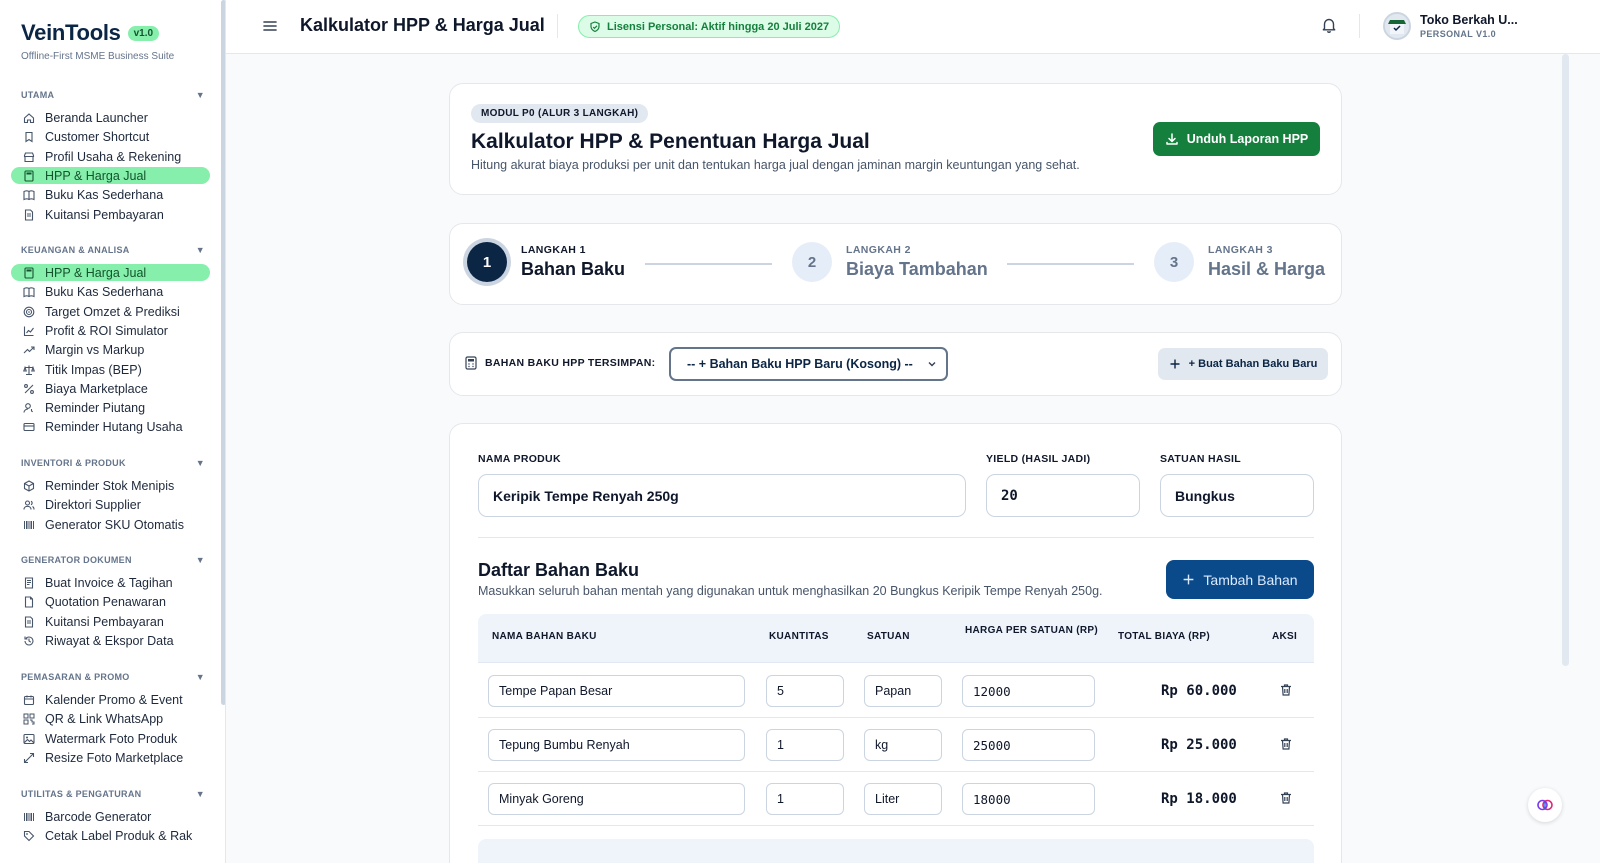  I want to click on sidebar-item: Reminder Hutang Usaha, so click(110, 426).